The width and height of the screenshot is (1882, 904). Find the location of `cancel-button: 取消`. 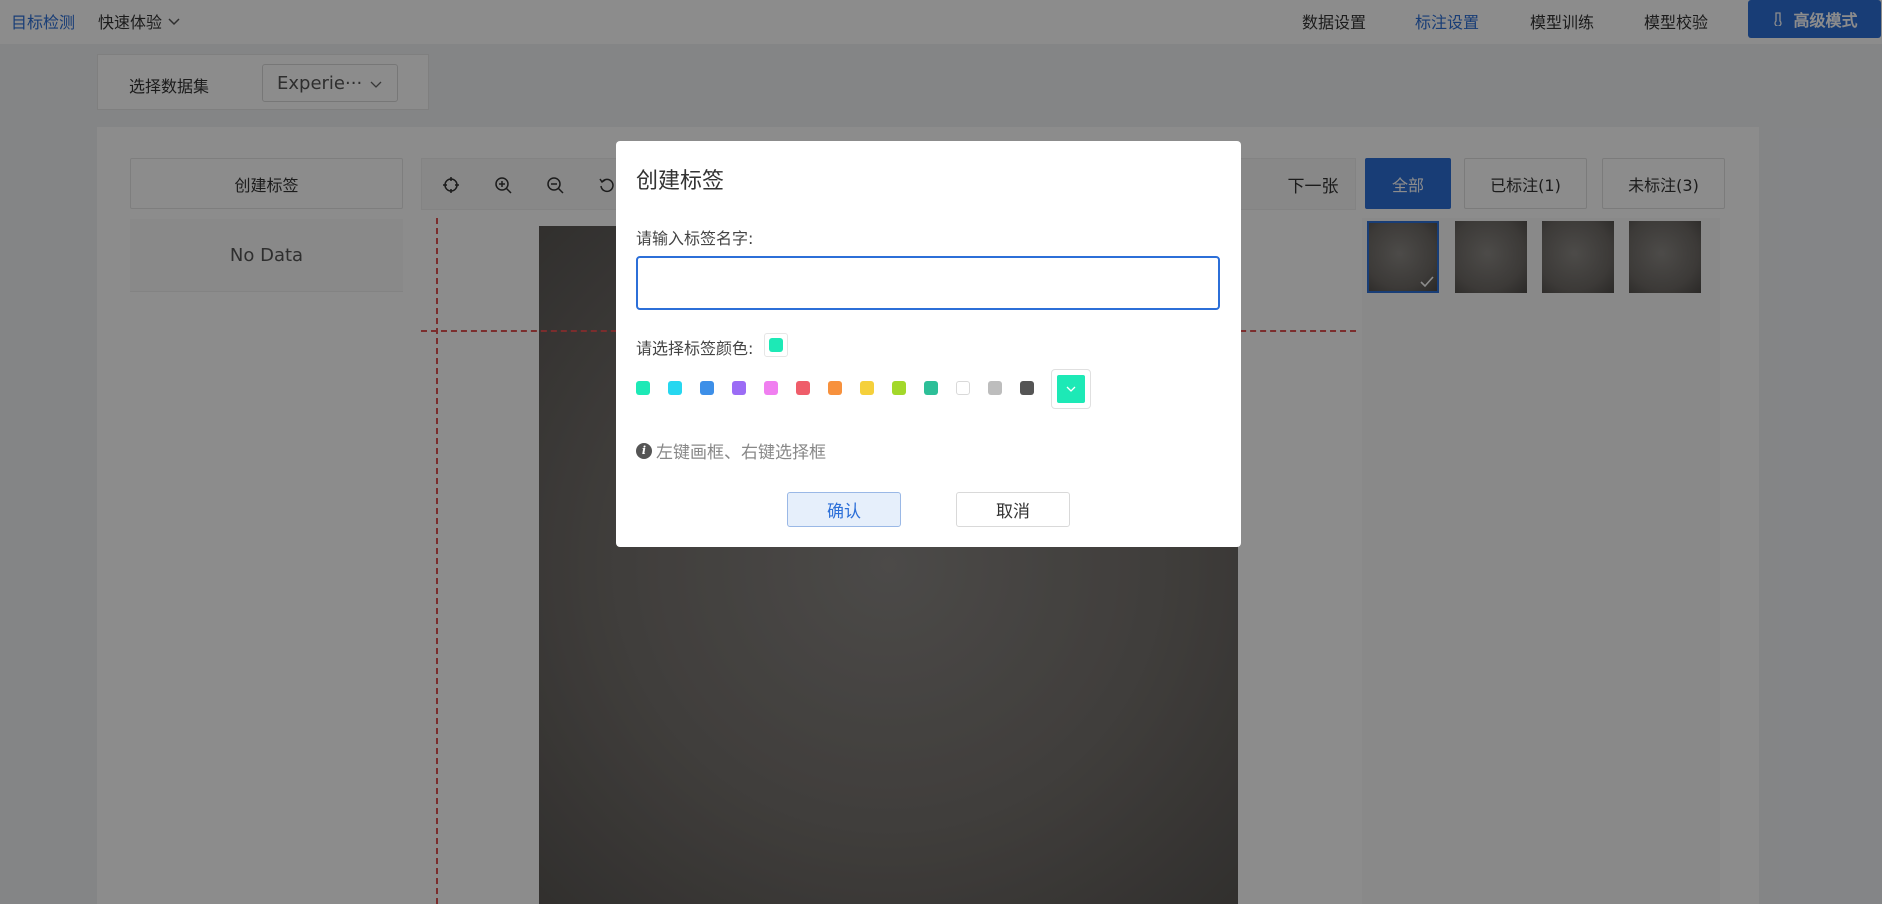

cancel-button: 取消 is located at coordinates (1013, 509).